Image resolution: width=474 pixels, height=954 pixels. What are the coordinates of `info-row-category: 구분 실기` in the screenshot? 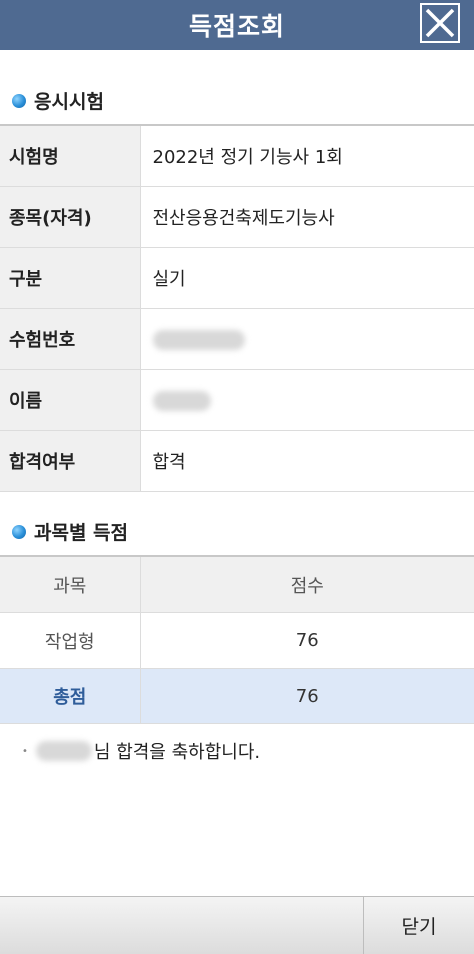 It's located at (237, 278).